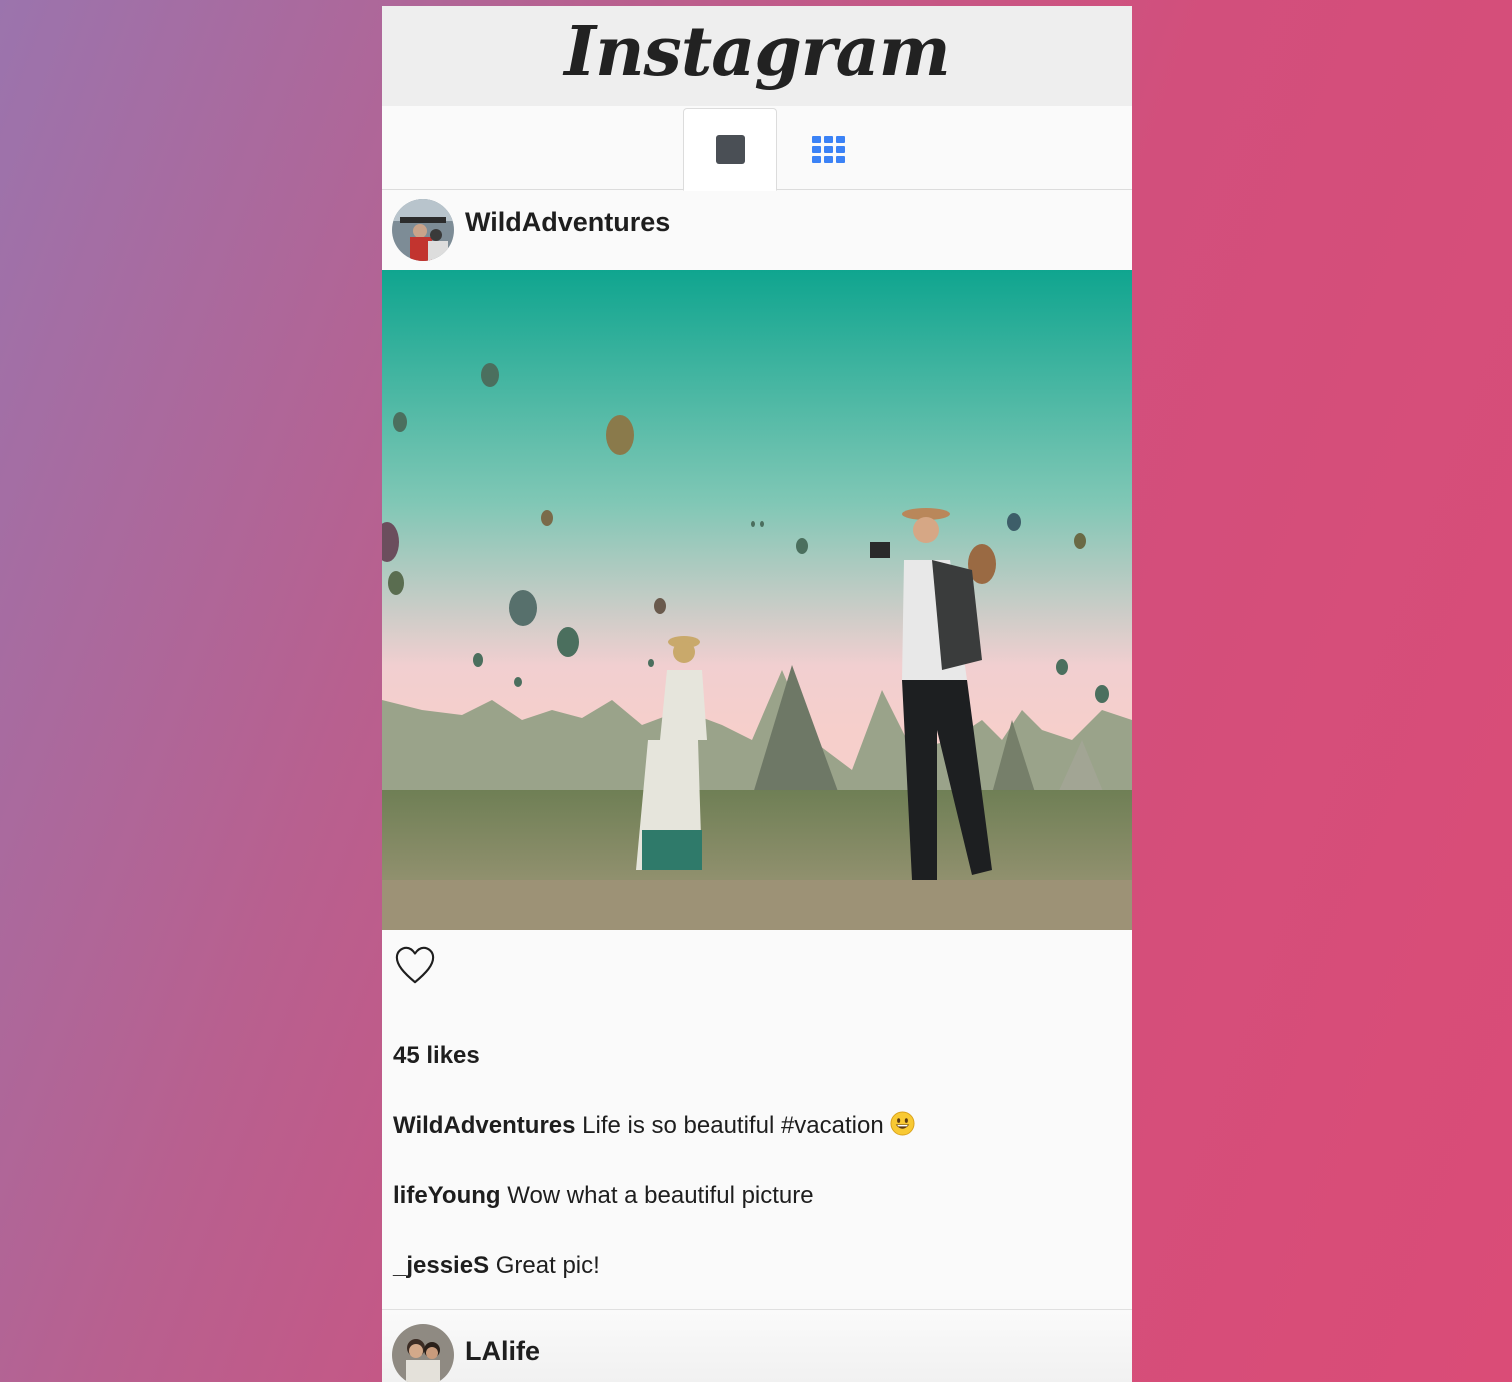 The height and width of the screenshot is (1382, 1512). I want to click on instagram-logo: Instagram, so click(757, 52).